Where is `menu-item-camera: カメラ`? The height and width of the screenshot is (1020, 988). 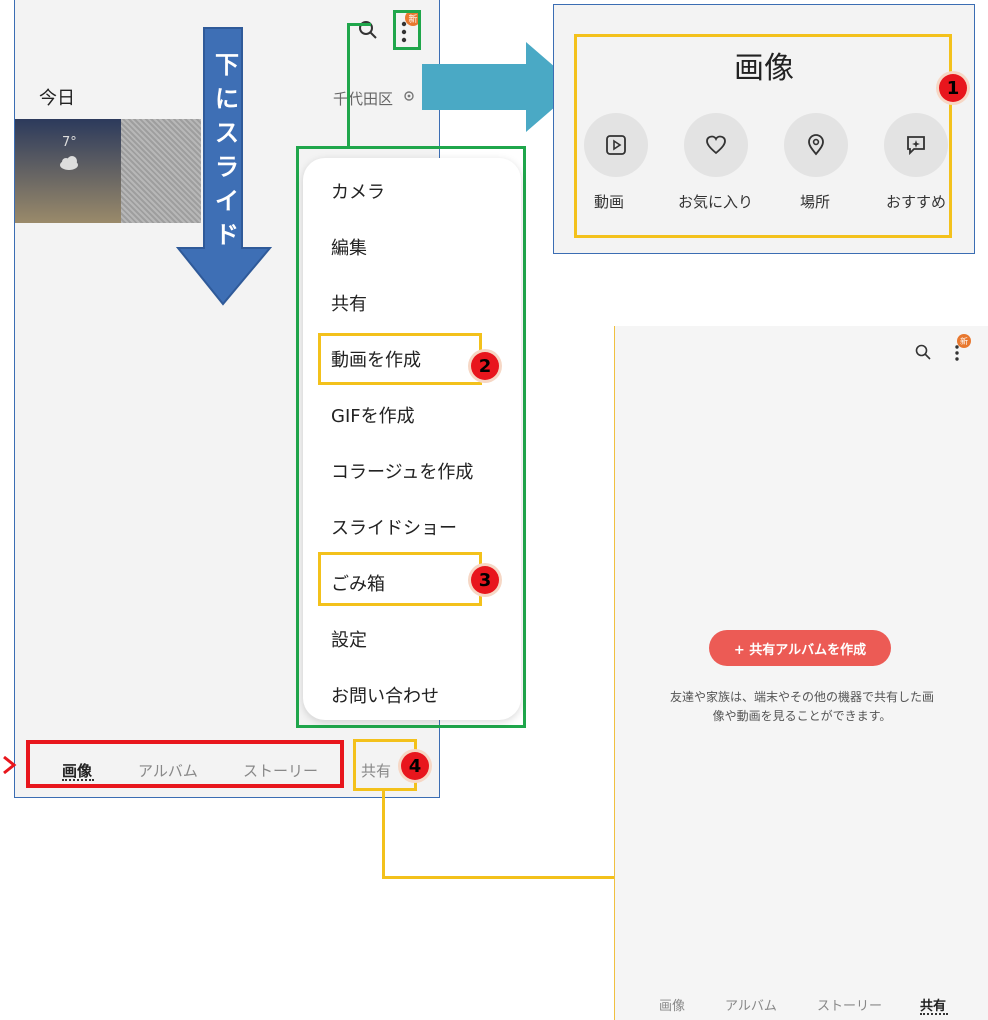
menu-item-camera: カメラ is located at coordinates (358, 191).